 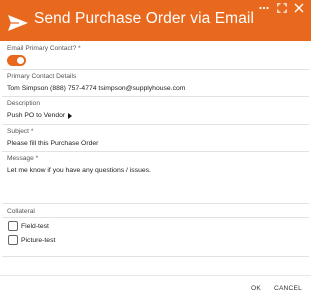 I want to click on picture-test-checkbox, so click(x=13, y=240).